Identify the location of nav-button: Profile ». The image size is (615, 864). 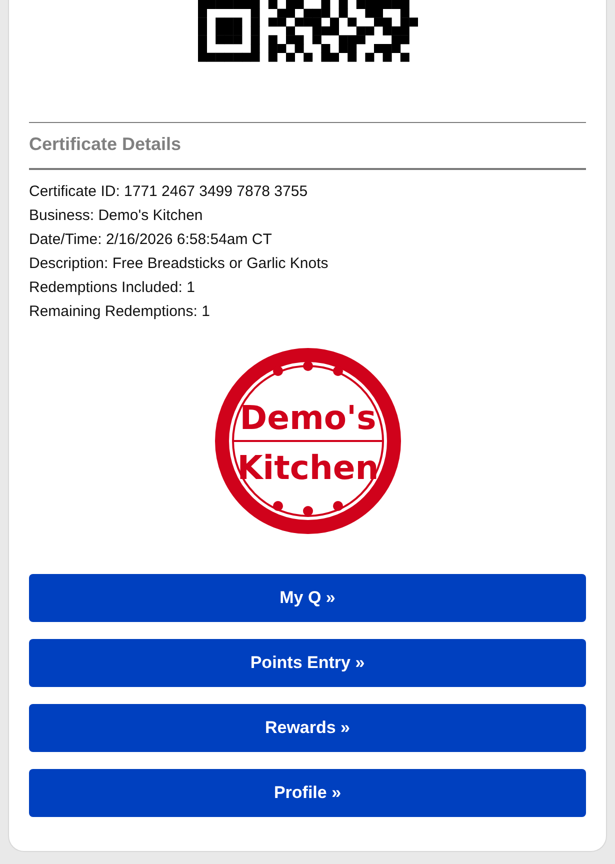
(307, 793).